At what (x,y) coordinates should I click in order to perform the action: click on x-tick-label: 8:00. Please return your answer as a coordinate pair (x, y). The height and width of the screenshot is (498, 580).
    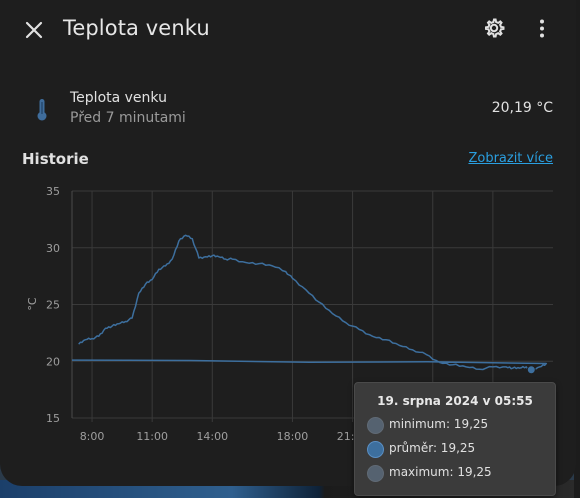
    Looking at the image, I should click on (92, 436).